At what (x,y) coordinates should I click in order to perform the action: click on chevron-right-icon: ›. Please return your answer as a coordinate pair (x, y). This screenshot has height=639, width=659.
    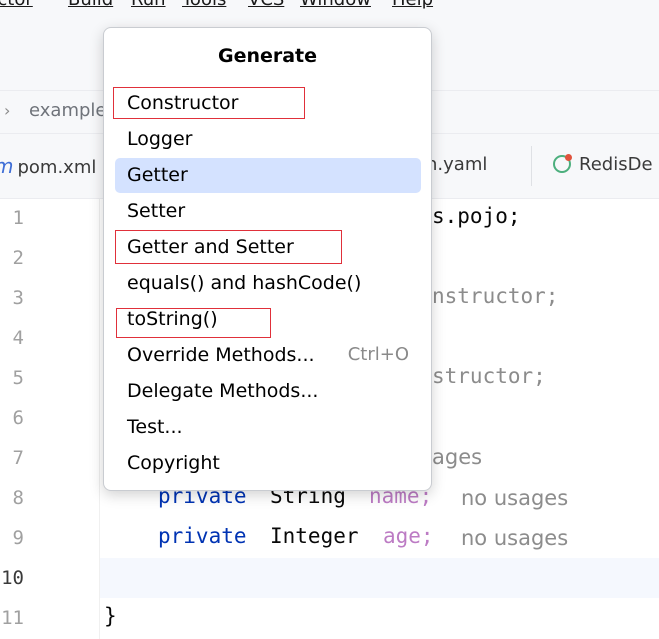
    Looking at the image, I should click on (7, 110).